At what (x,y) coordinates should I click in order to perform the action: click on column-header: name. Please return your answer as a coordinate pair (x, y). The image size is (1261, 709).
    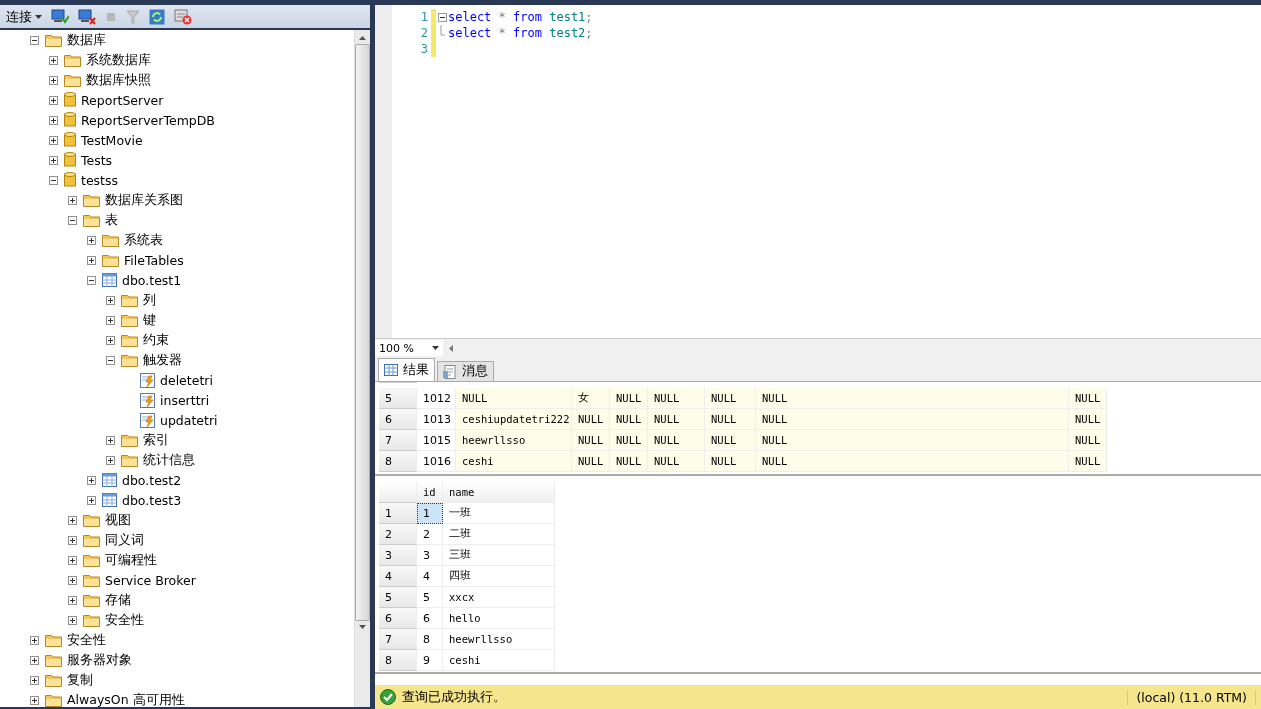
    Looking at the image, I should click on (499, 492).